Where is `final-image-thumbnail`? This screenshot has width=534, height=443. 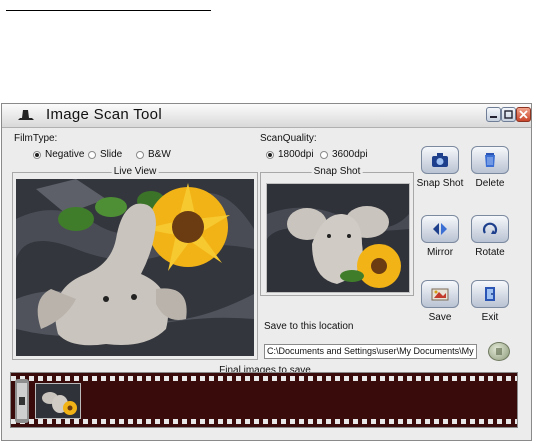
final-image-thumbnail is located at coordinates (58, 401).